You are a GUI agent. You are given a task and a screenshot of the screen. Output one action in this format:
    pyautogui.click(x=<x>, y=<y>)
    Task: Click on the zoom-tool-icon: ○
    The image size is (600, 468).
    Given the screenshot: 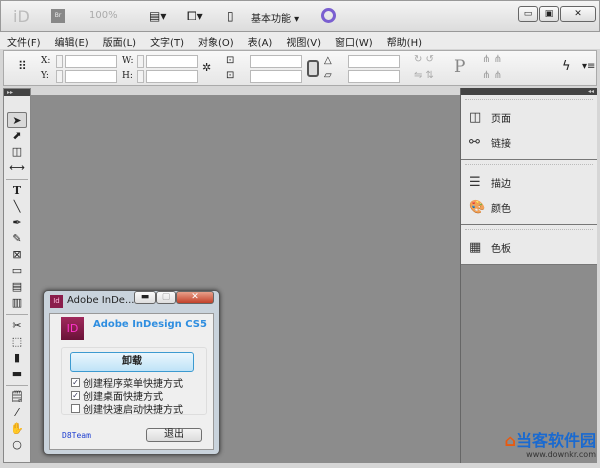 What is the action you would take?
    pyautogui.click(x=17, y=445)
    